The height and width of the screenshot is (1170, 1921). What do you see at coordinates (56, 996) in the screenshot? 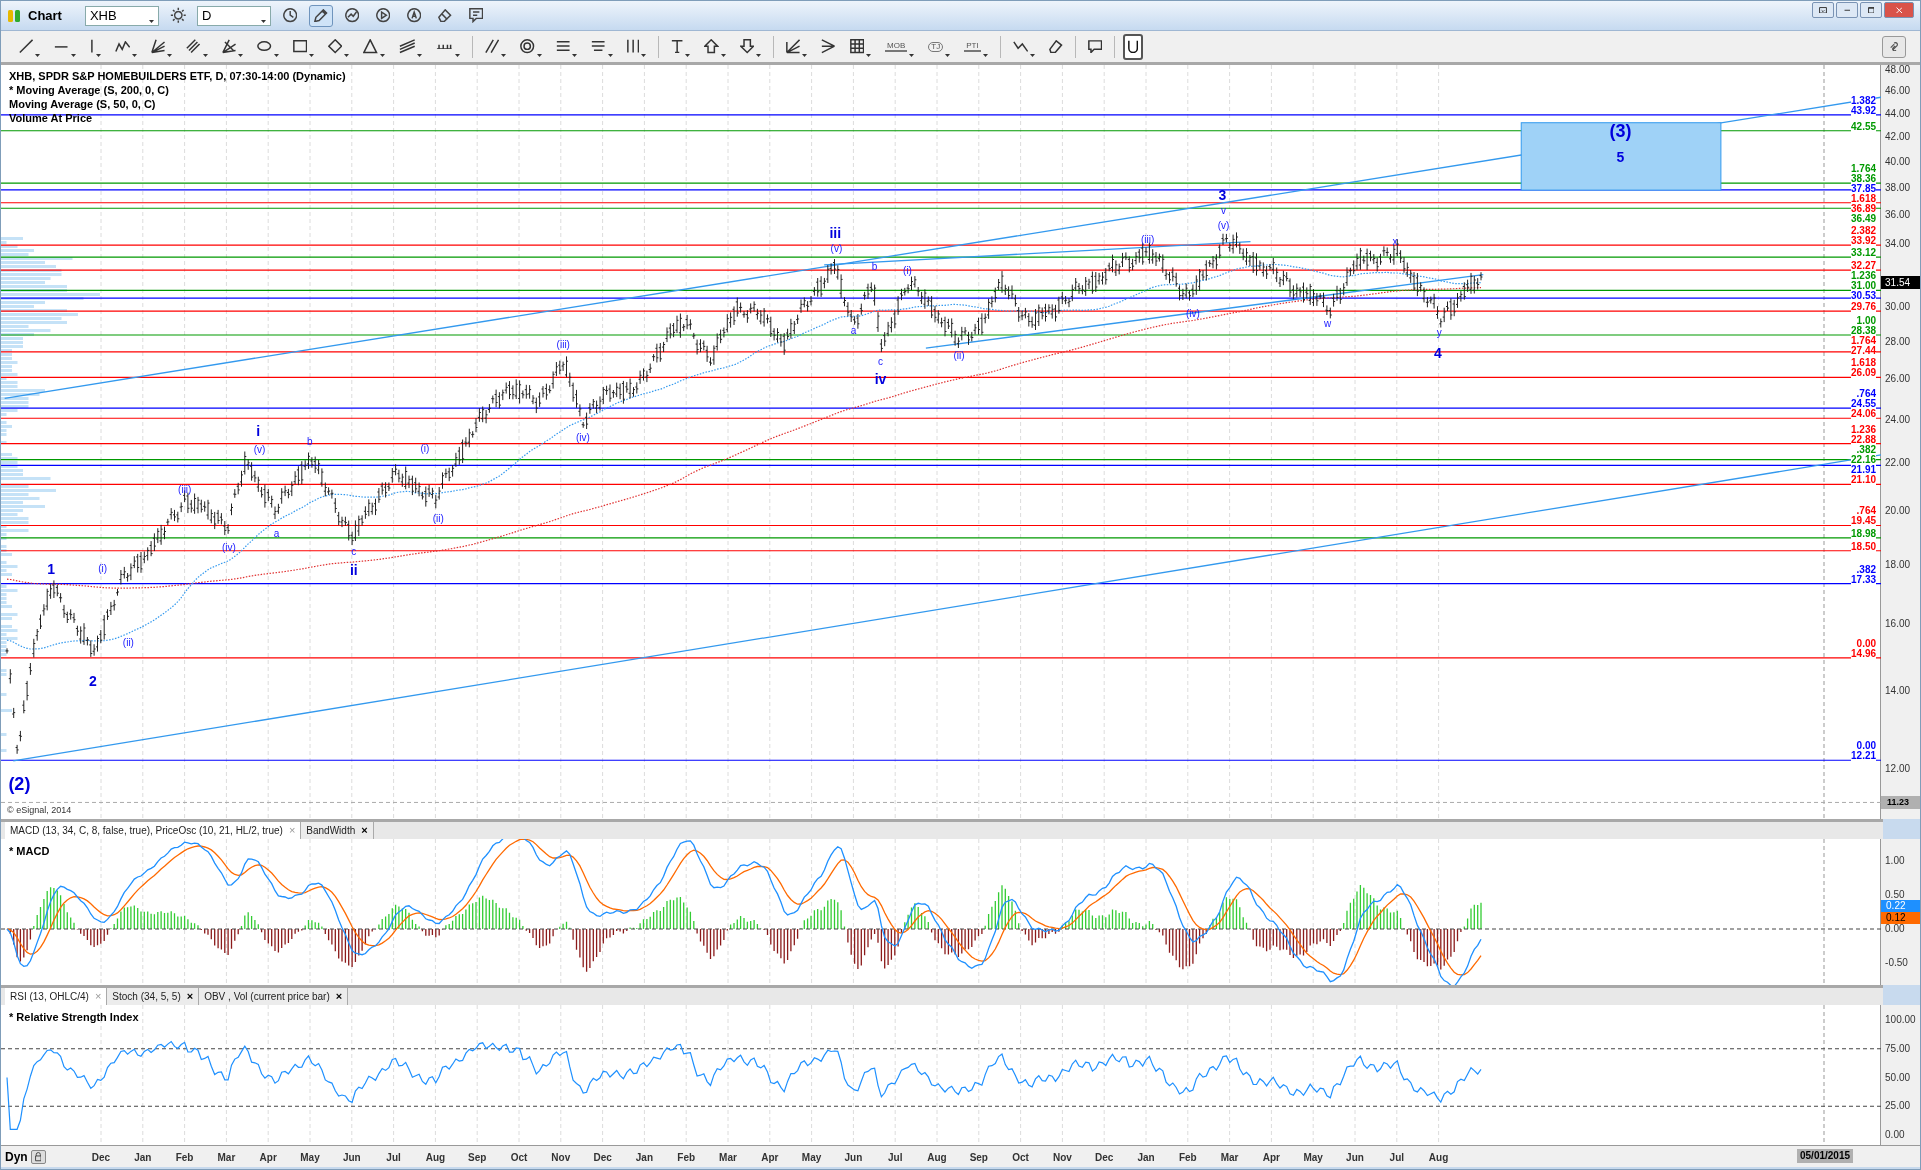
I see `indicator-tab: RSI (13, OHLC/4) ×` at bounding box center [56, 996].